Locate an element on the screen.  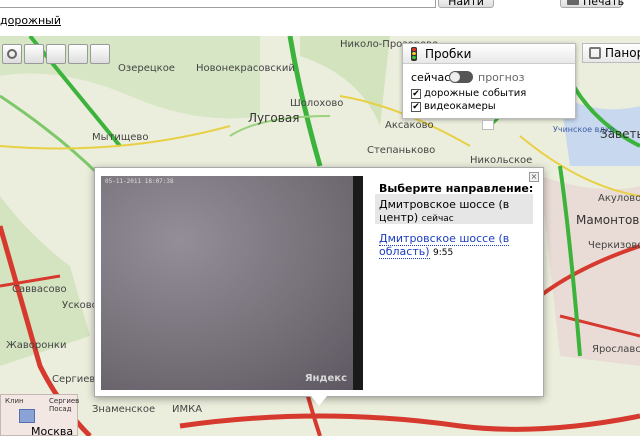
route-tool-button is located at coordinates (56, 54).